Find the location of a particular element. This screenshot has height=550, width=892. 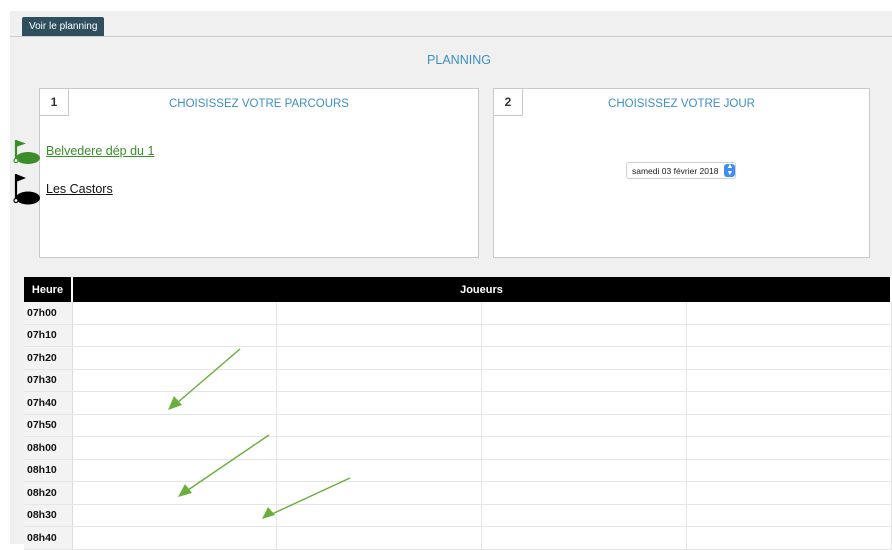

time-cell: 07h20 is located at coordinates (48, 358).